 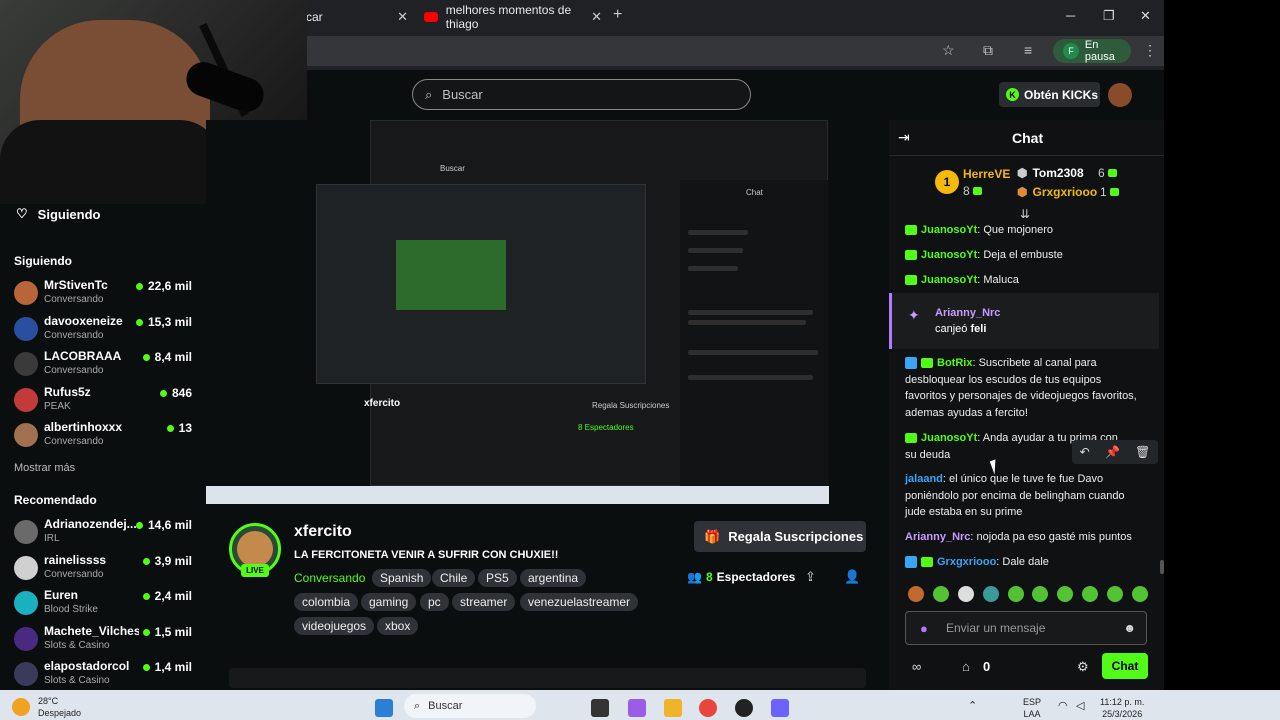 What do you see at coordinates (384, 708) in the screenshot?
I see `windows-start-icon` at bounding box center [384, 708].